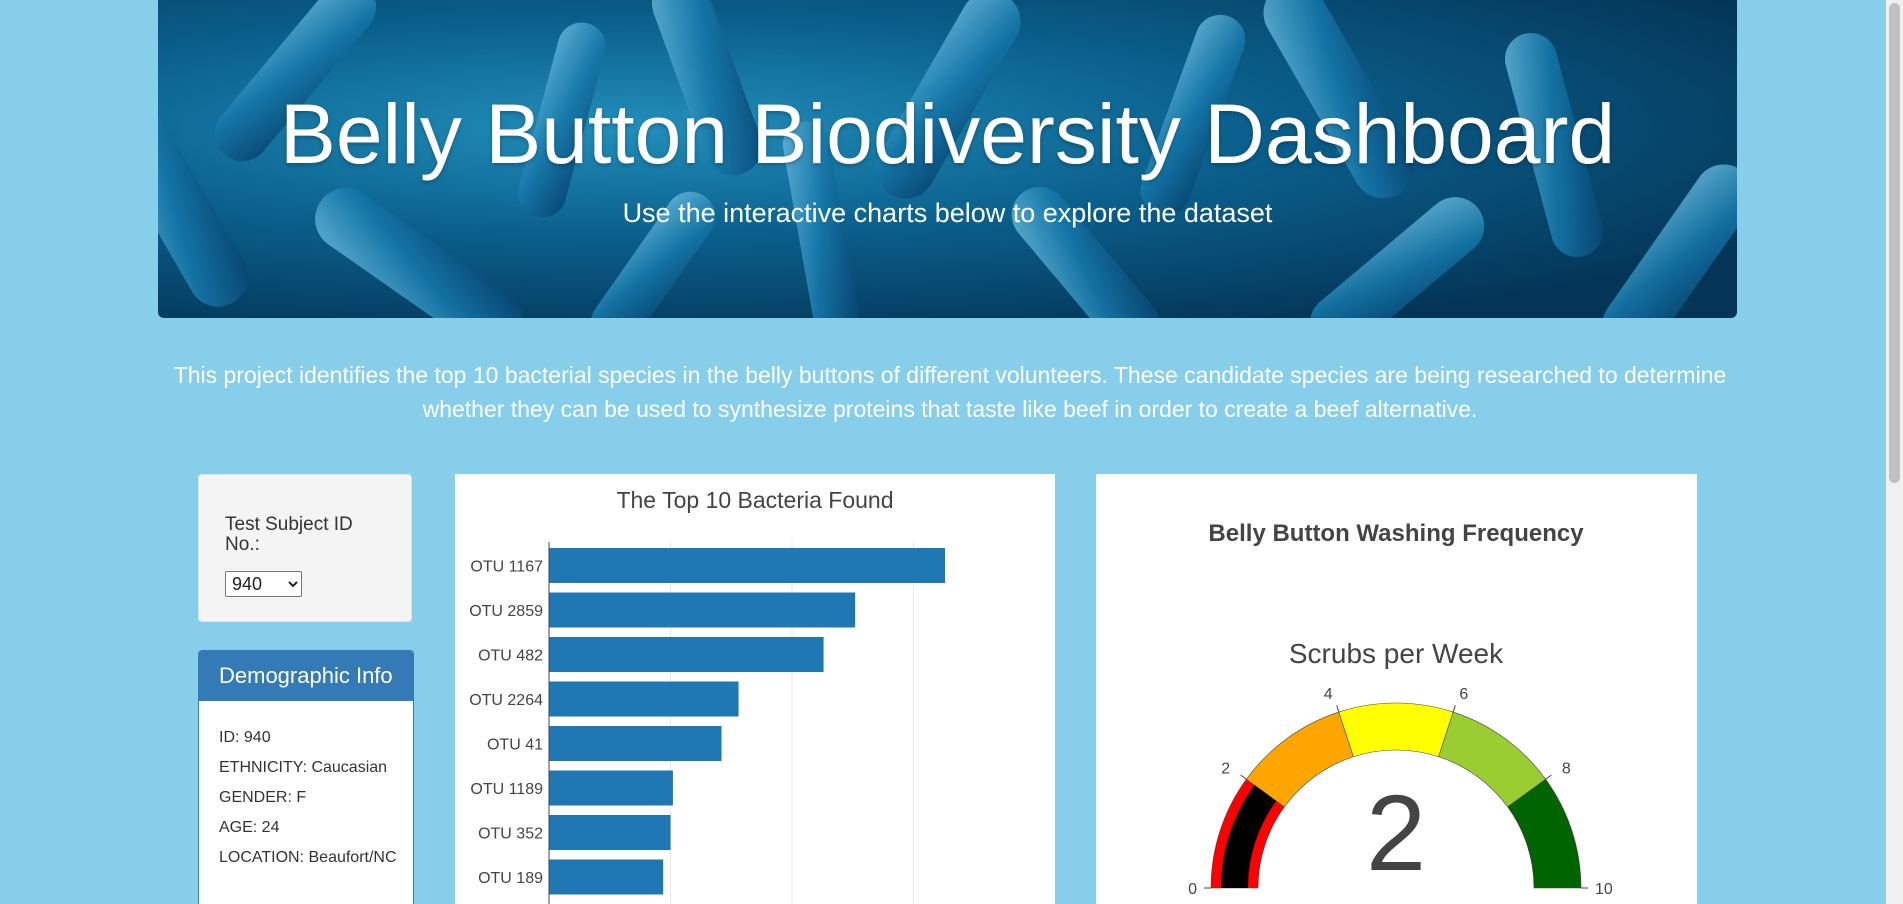 The image size is (1903, 904). What do you see at coordinates (1604, 889) in the screenshot?
I see `gauge-tick-label: 10` at bounding box center [1604, 889].